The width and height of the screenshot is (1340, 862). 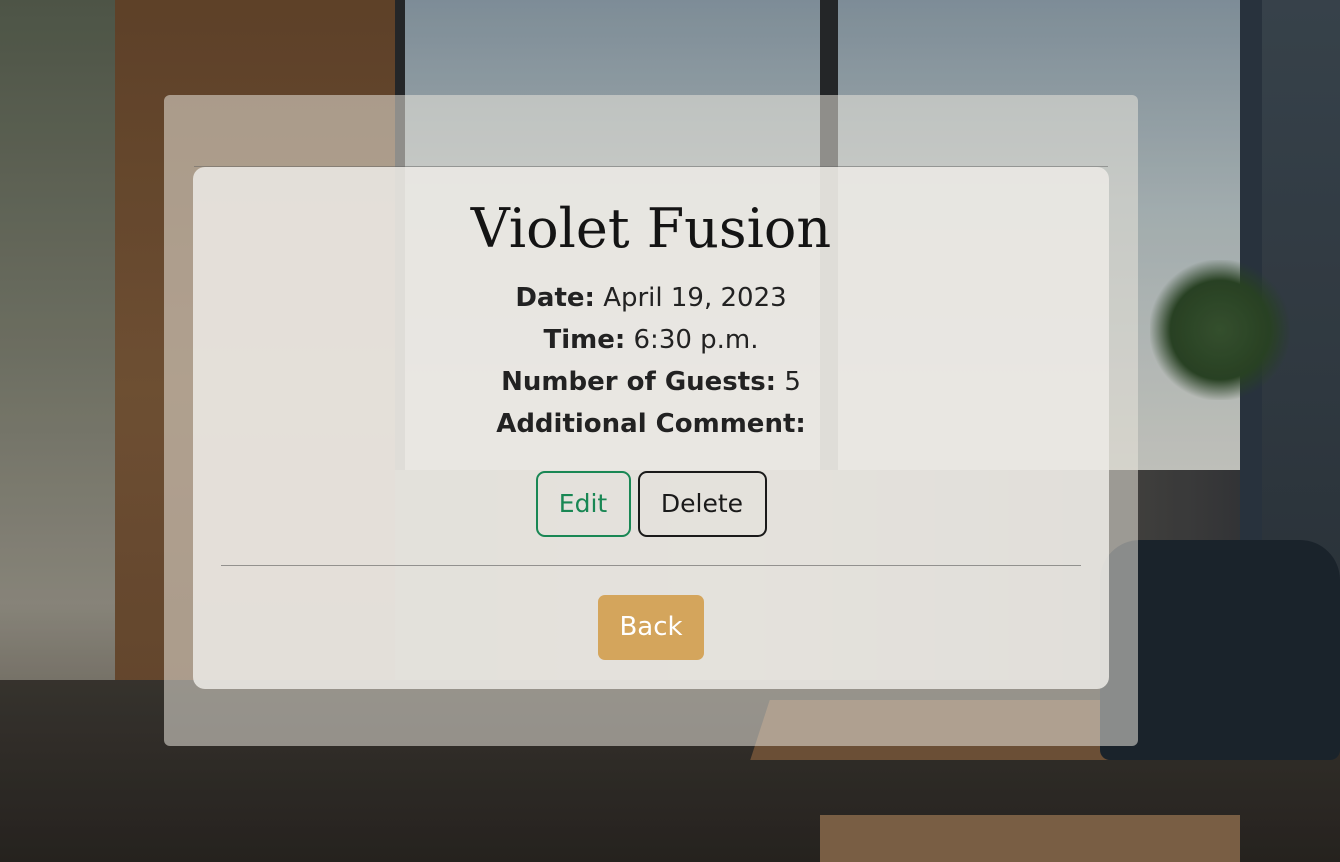 I want to click on detail-comment: Additional Comment:, so click(x=651, y=424).